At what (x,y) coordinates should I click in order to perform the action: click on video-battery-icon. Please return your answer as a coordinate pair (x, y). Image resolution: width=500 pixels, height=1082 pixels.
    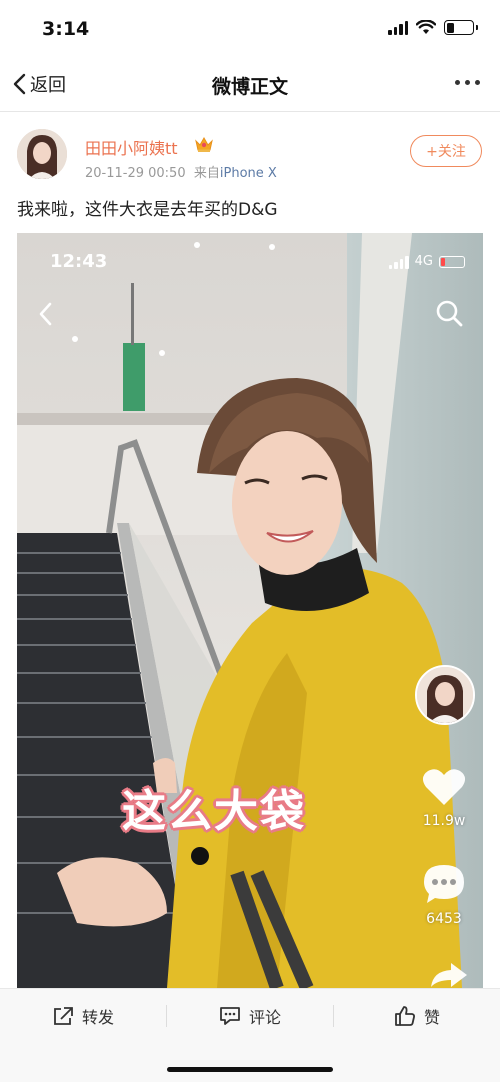
    Looking at the image, I should click on (452, 261).